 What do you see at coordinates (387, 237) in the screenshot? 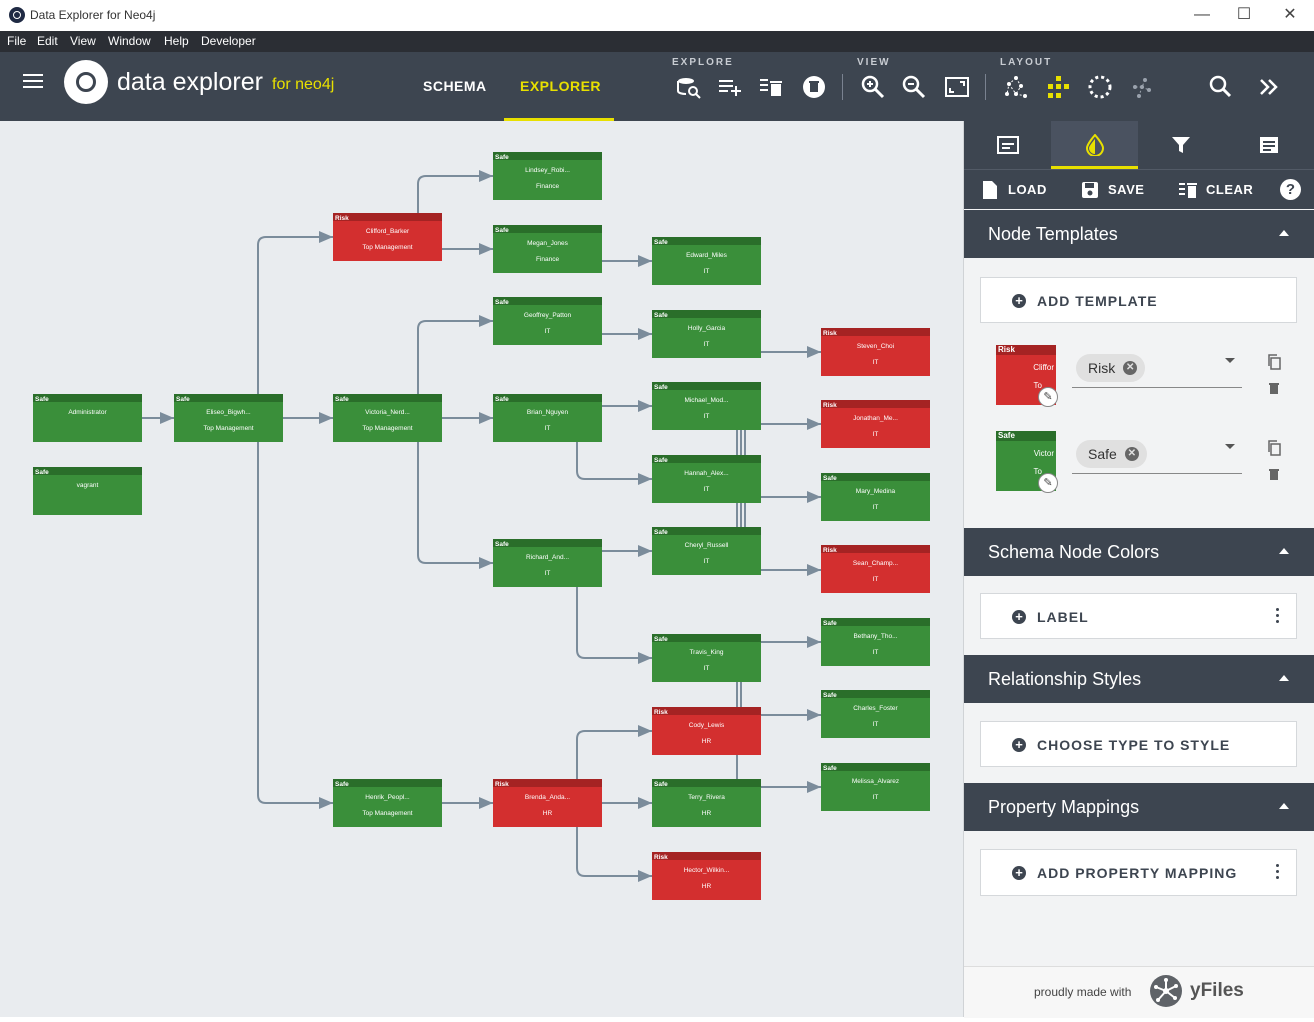
I see `graph-node-clifford: Risk Clifford_Barker Top Management` at bounding box center [387, 237].